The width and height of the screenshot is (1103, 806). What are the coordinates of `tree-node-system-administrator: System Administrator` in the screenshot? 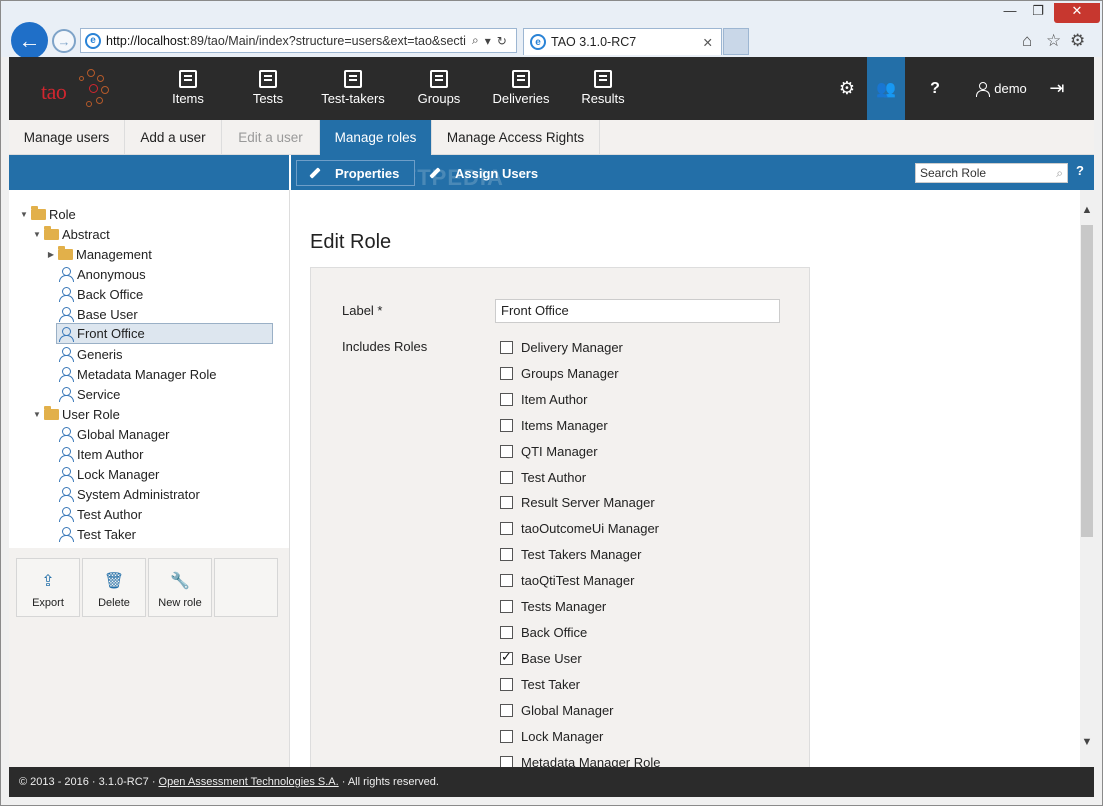 It's located at (129, 494).